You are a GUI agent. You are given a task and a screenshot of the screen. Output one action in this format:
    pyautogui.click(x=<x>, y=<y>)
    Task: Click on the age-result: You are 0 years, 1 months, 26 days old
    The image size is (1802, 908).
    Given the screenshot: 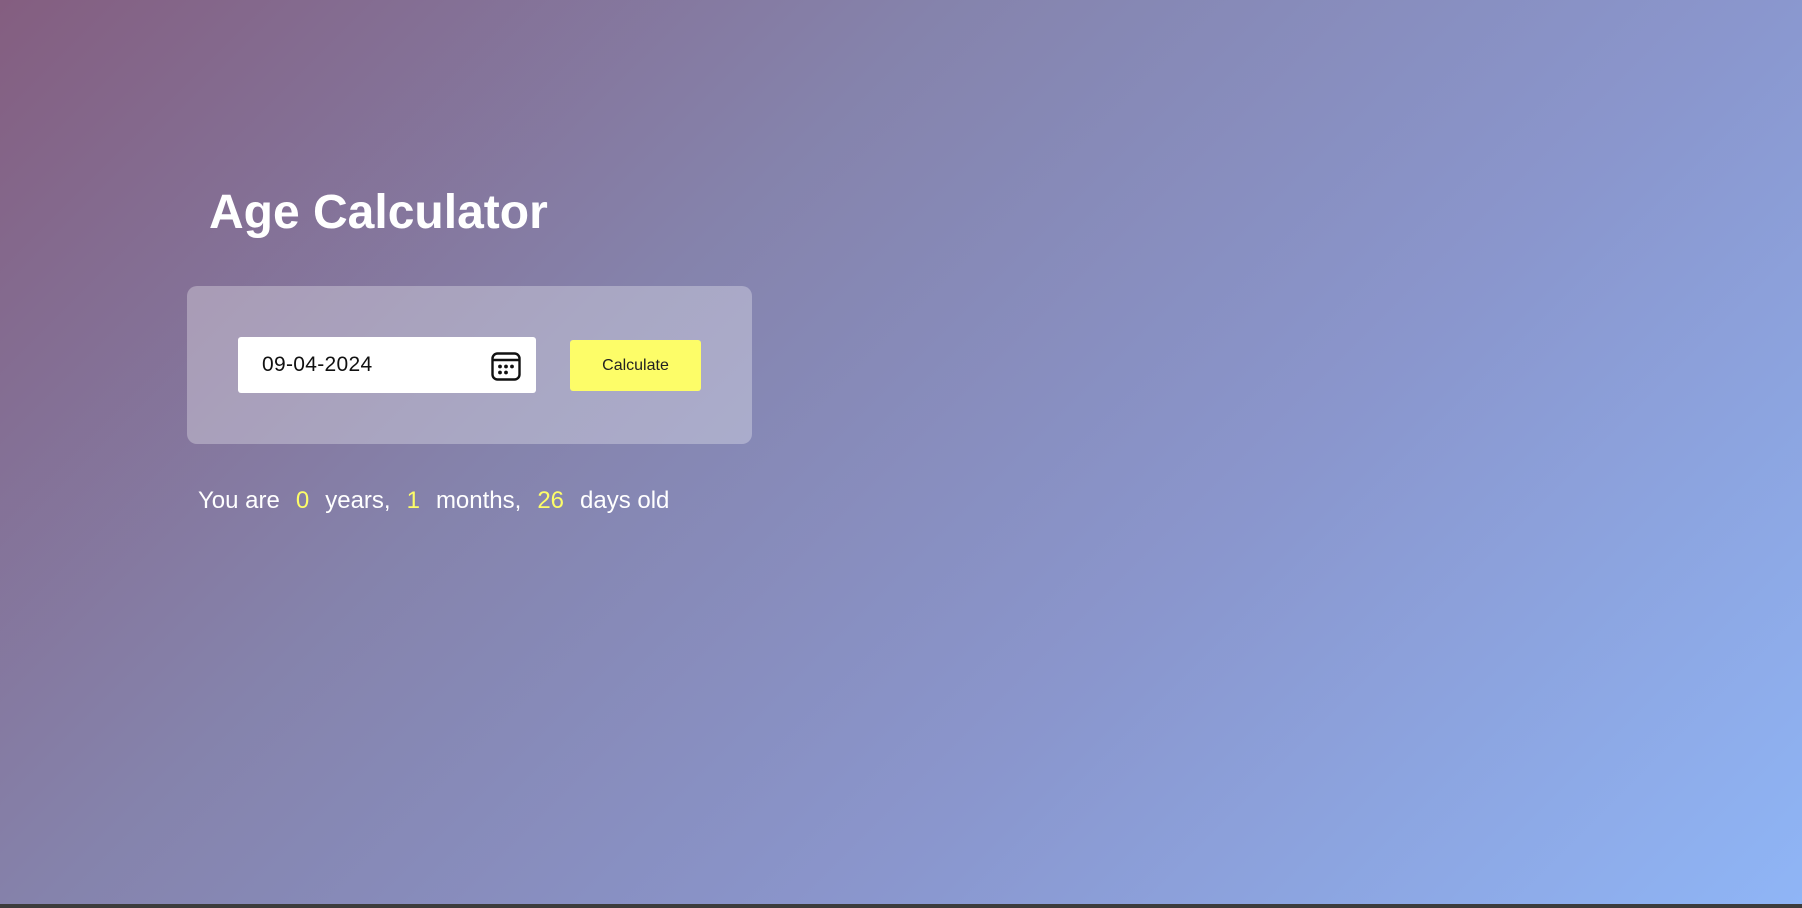 What is the action you would take?
    pyautogui.click(x=433, y=501)
    